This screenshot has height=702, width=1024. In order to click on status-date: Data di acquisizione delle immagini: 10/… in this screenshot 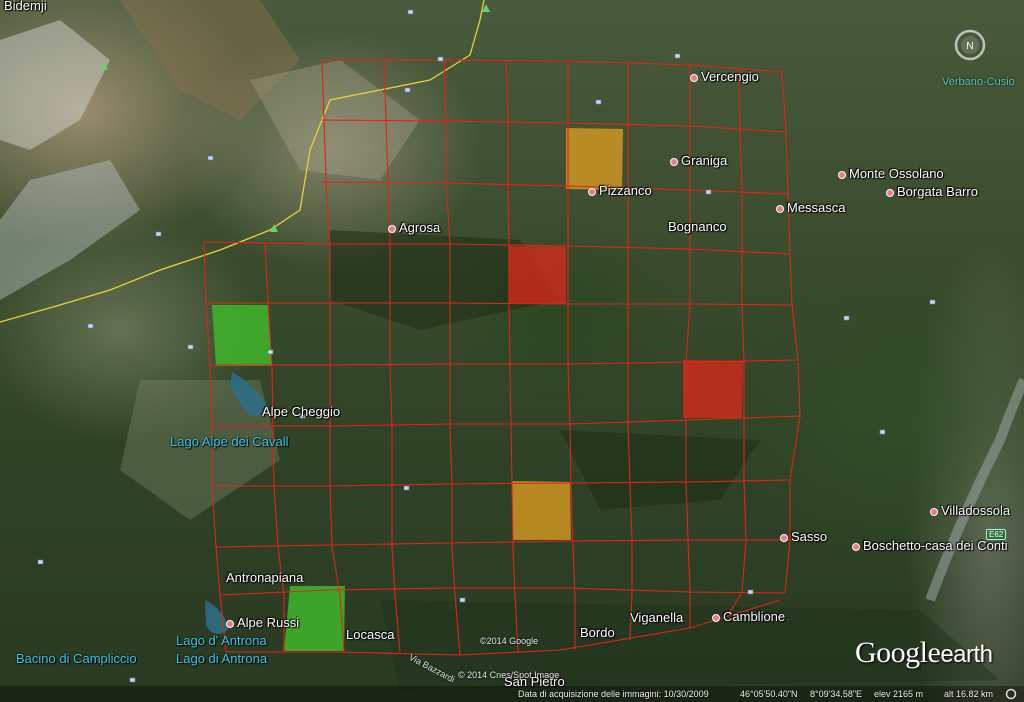, I will do `click(613, 694)`.